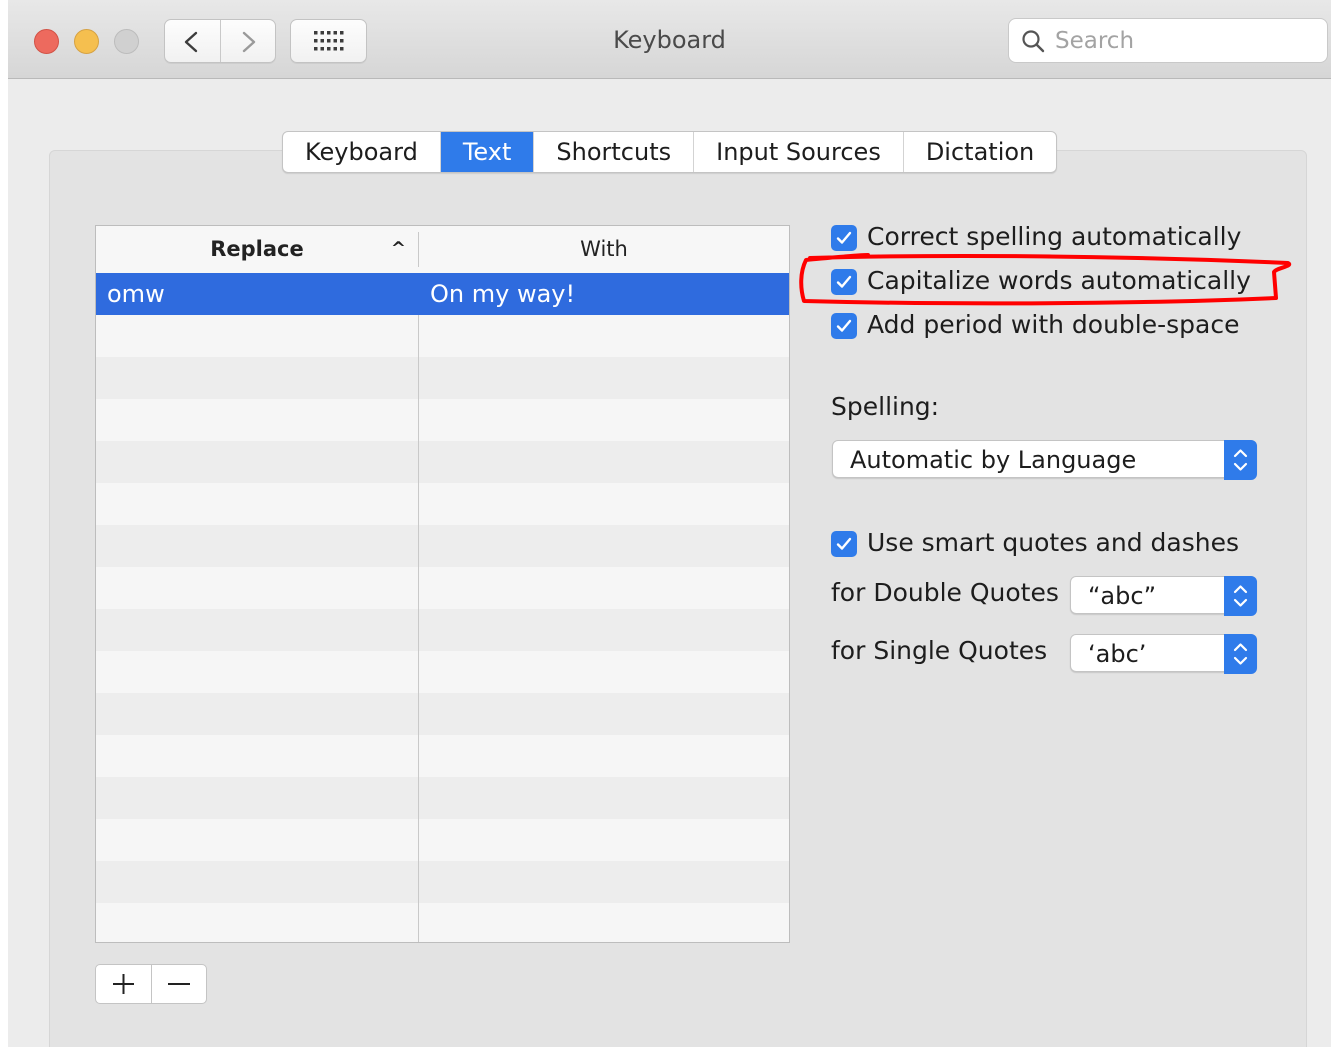 The width and height of the screenshot is (1331, 1047). I want to click on add-button, so click(123, 984).